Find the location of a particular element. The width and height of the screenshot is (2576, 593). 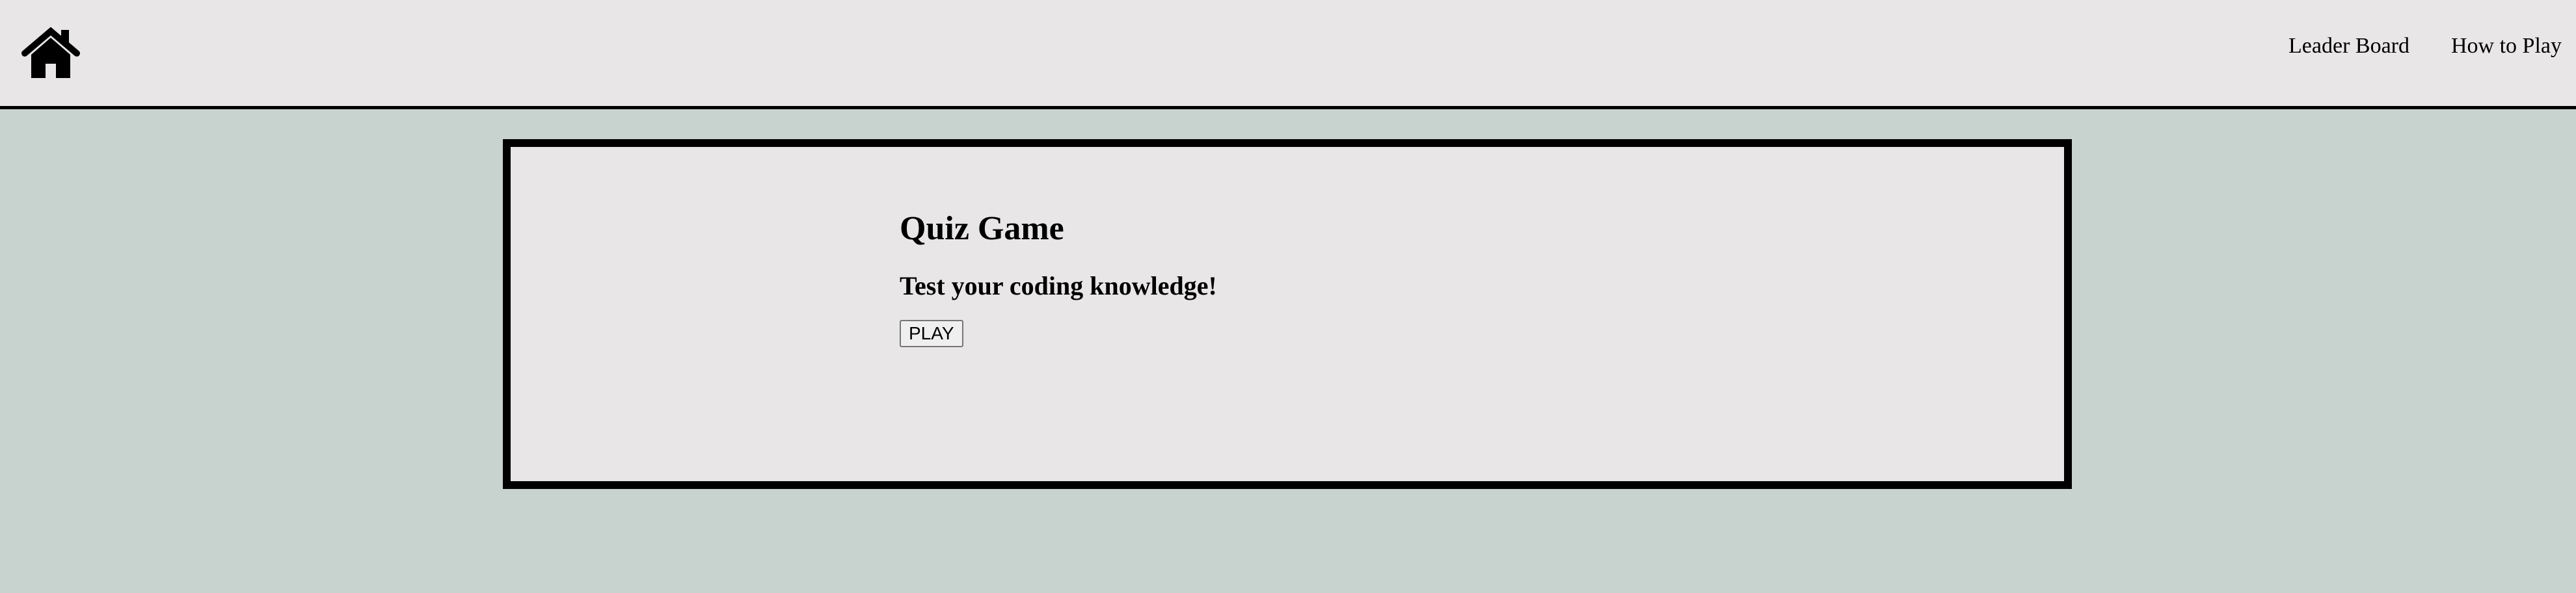

home-link is located at coordinates (51, 52).